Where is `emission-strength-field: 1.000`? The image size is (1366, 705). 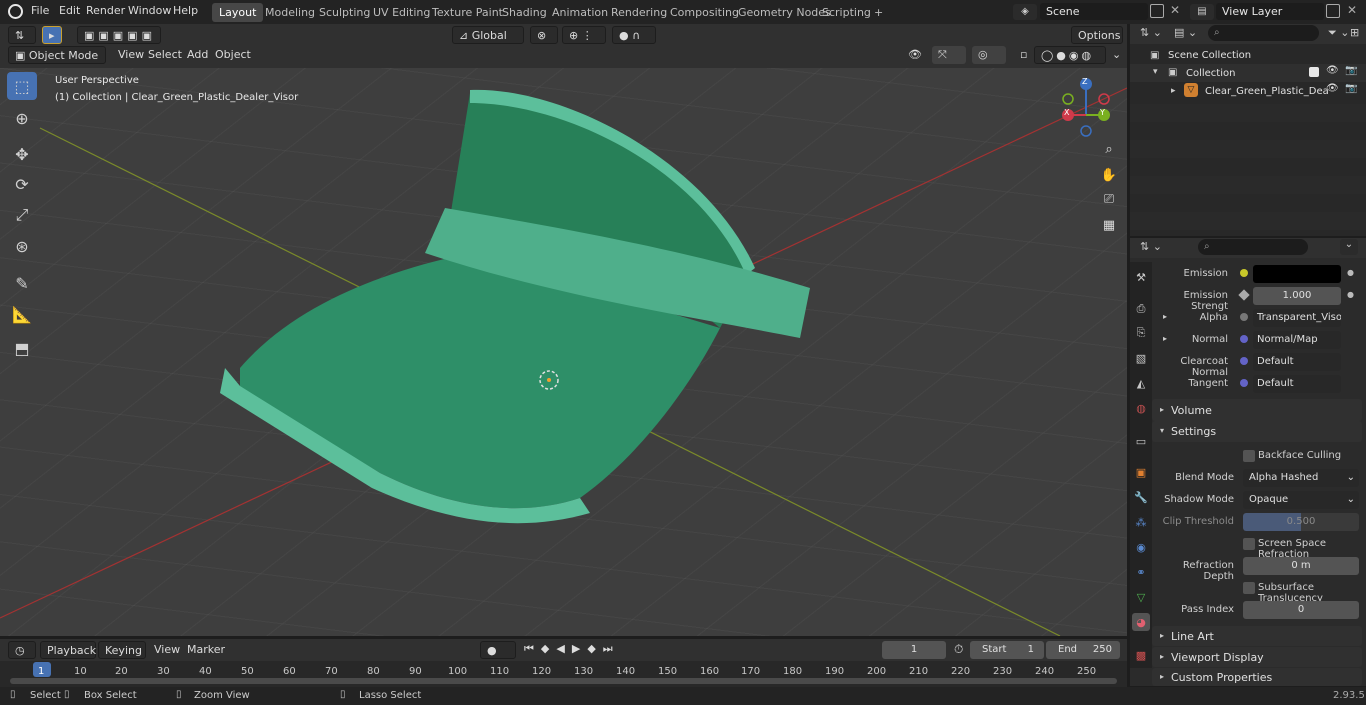 emission-strength-field: 1.000 is located at coordinates (1297, 296).